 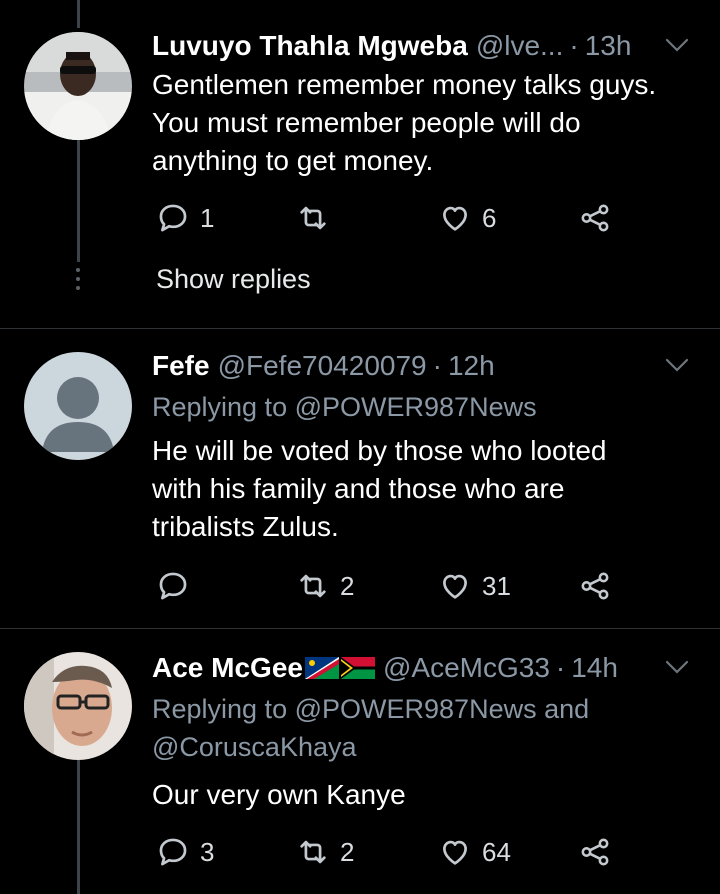 I want to click on tweet-header: Fefe @Fefe70420079 · 12h, so click(x=421, y=366).